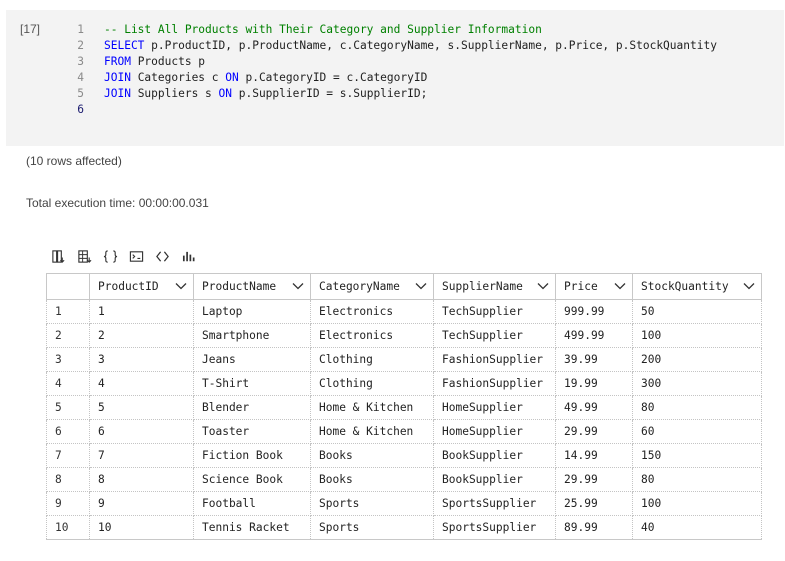  Describe the element at coordinates (594, 286) in the screenshot. I see `column-header-price: Price` at that location.